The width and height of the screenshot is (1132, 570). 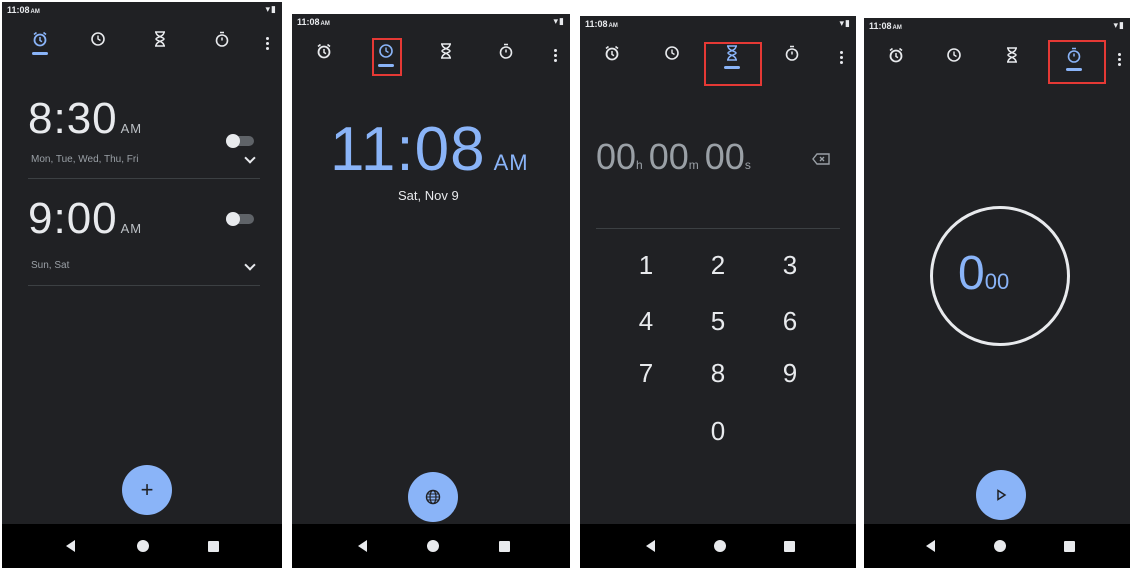 What do you see at coordinates (971, 273) in the screenshot?
I see `stopwatch-seconds: 0` at bounding box center [971, 273].